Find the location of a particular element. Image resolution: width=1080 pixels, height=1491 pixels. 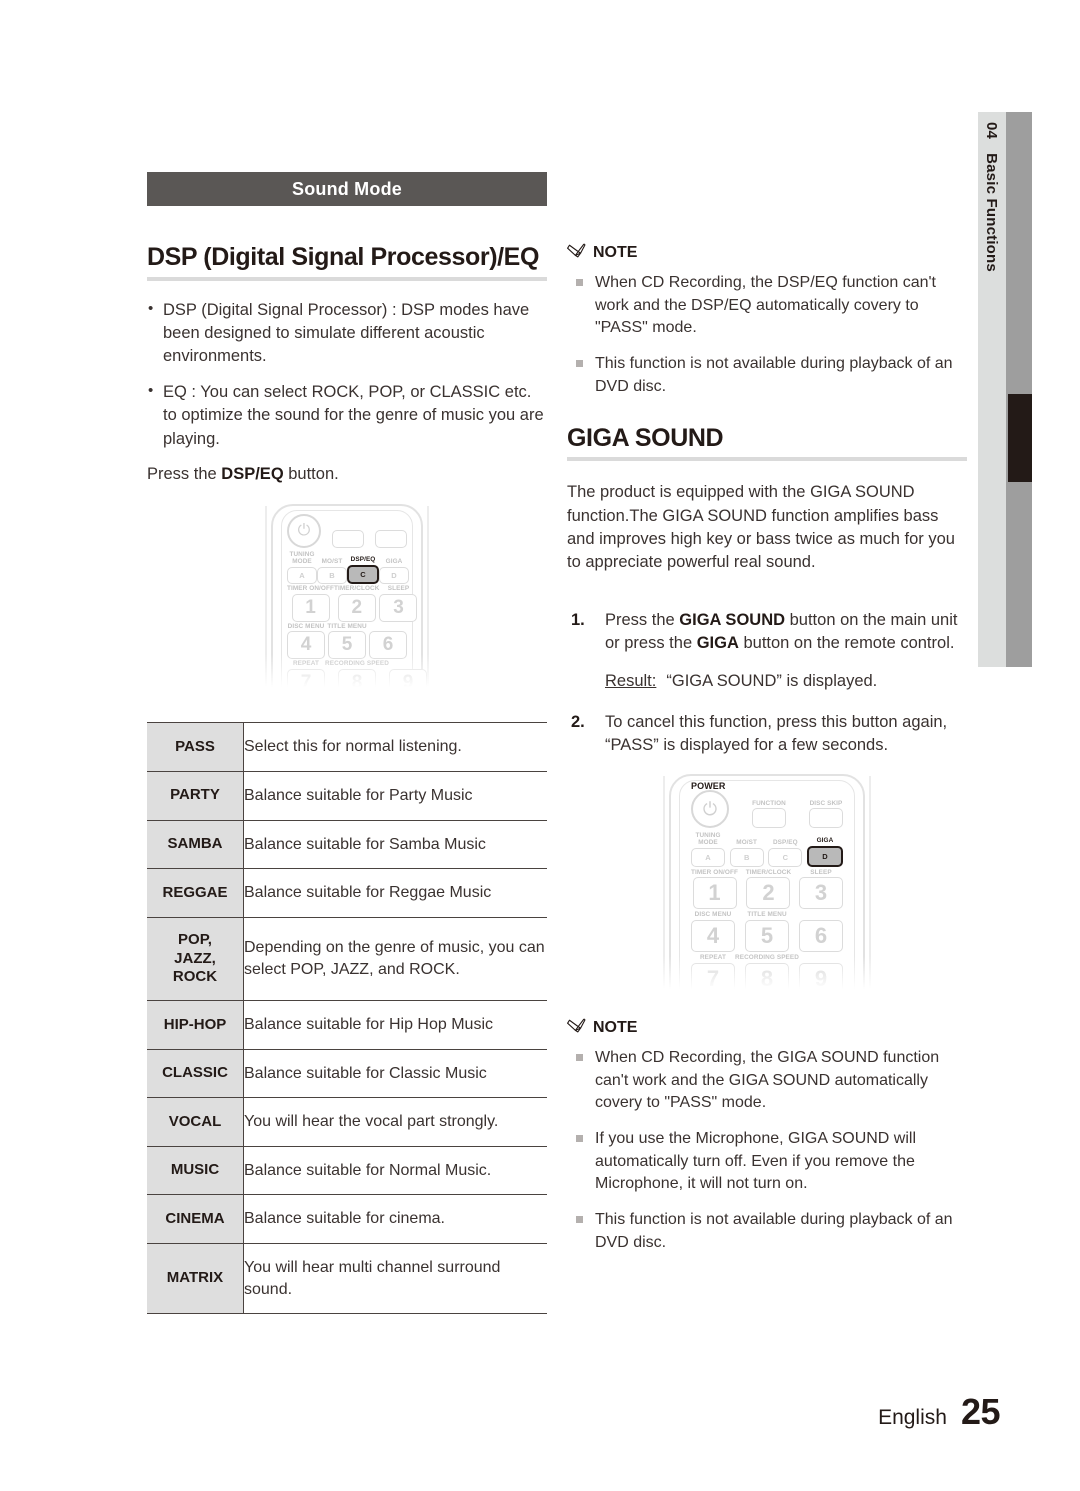

table-row: REGGAE Balance suitable for Reggae Music is located at coordinates (347, 893).